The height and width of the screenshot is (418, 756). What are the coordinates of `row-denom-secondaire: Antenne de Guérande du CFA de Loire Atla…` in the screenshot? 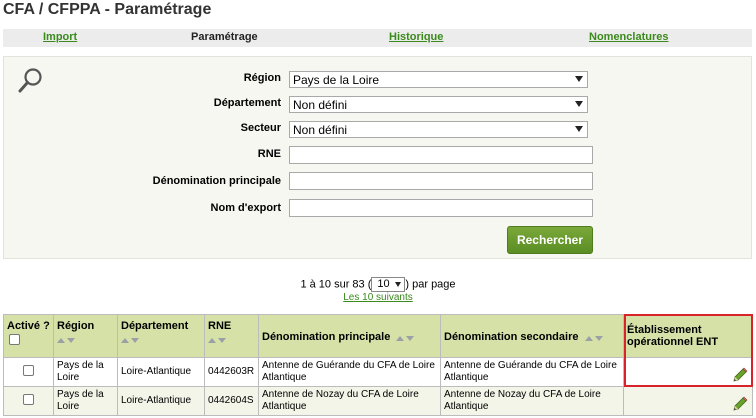 It's located at (532, 372).